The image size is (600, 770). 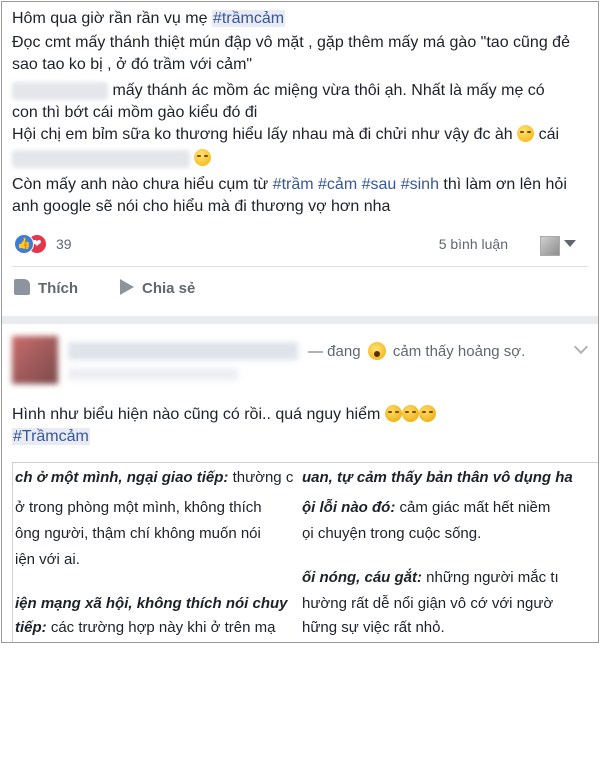 I want to click on post-line, so click(x=112, y=159).